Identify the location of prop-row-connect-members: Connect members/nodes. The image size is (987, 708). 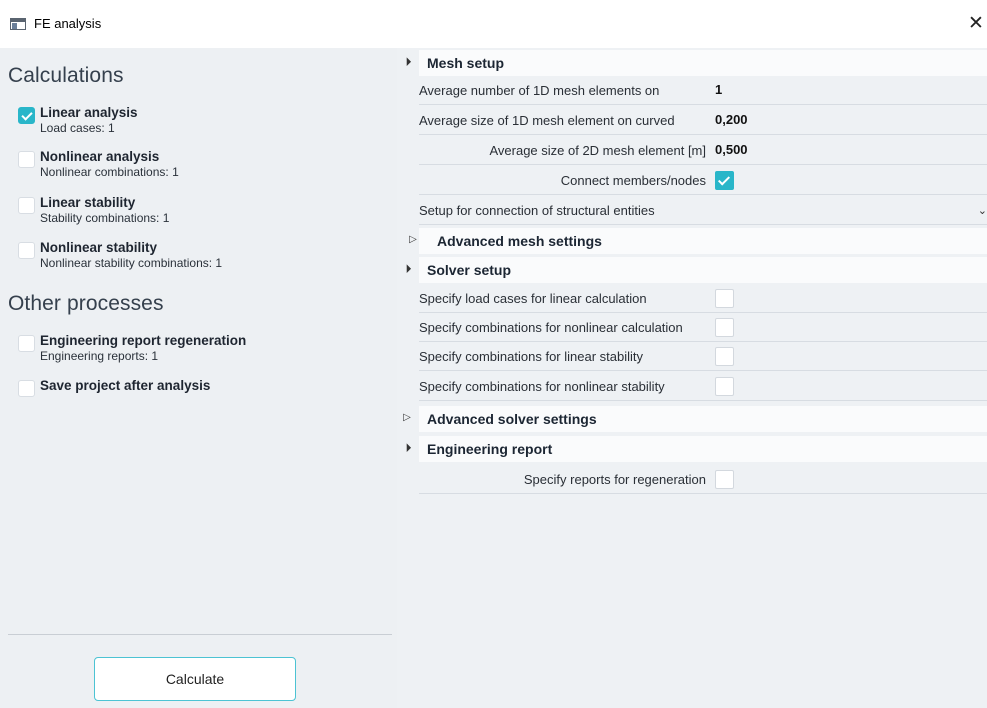
(703, 180).